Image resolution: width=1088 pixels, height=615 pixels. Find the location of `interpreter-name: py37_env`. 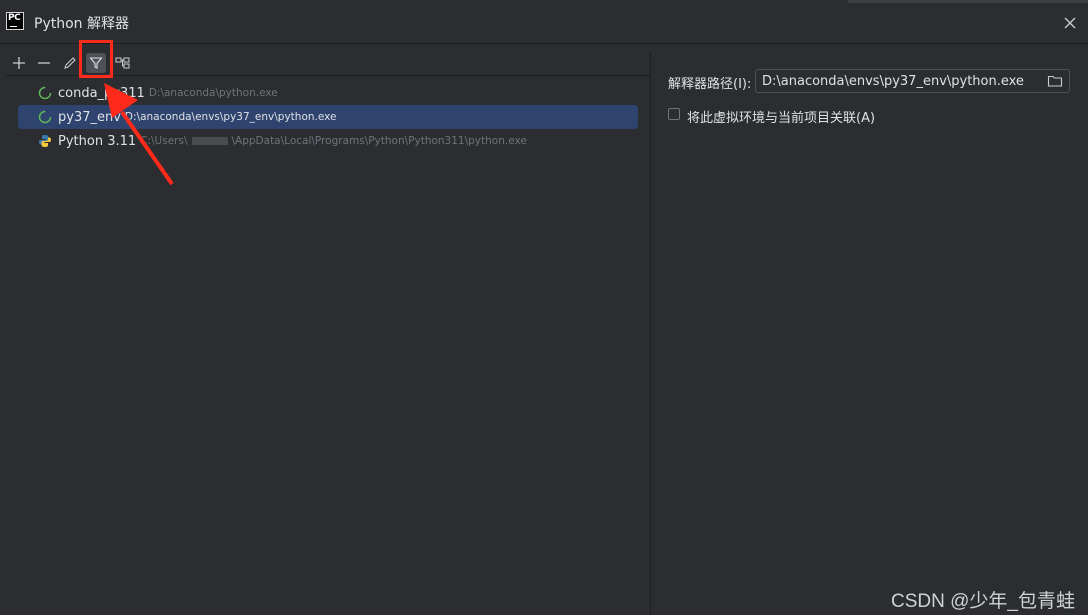

interpreter-name: py37_env is located at coordinates (89, 117).